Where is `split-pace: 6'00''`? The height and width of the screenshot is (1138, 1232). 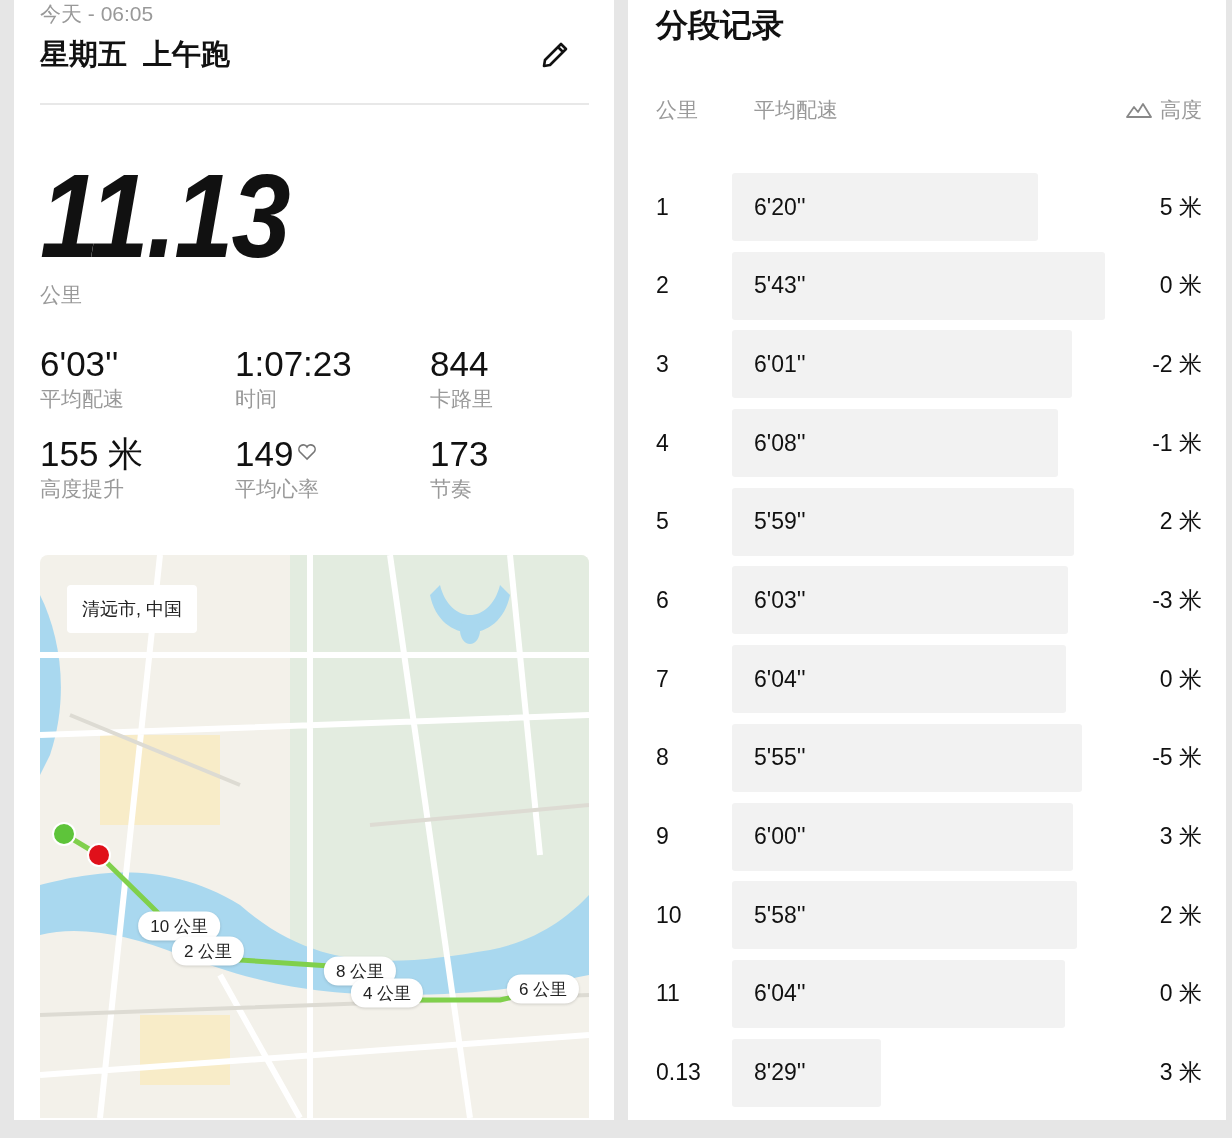
split-pace: 6'00'' is located at coordinates (779, 836).